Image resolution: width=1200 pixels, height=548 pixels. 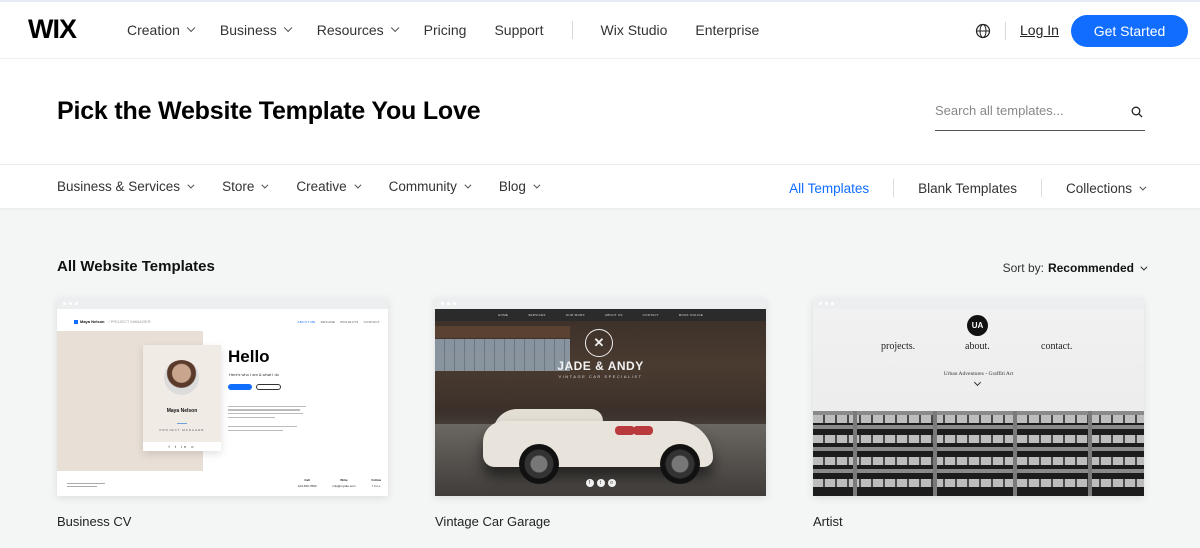 I want to click on preview-social-icons: f t in o, so click(x=182, y=446).